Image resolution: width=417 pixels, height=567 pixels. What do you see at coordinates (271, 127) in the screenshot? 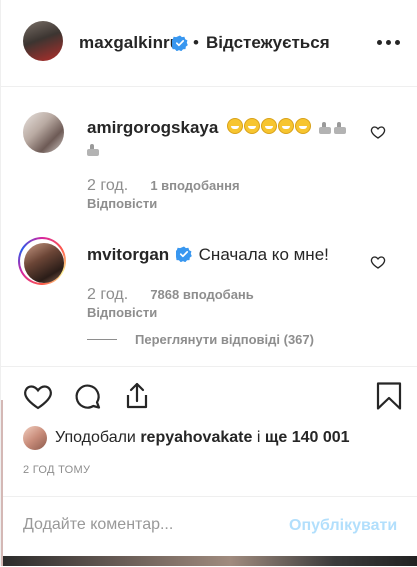
I see `grinning-face-icon` at bounding box center [271, 127].